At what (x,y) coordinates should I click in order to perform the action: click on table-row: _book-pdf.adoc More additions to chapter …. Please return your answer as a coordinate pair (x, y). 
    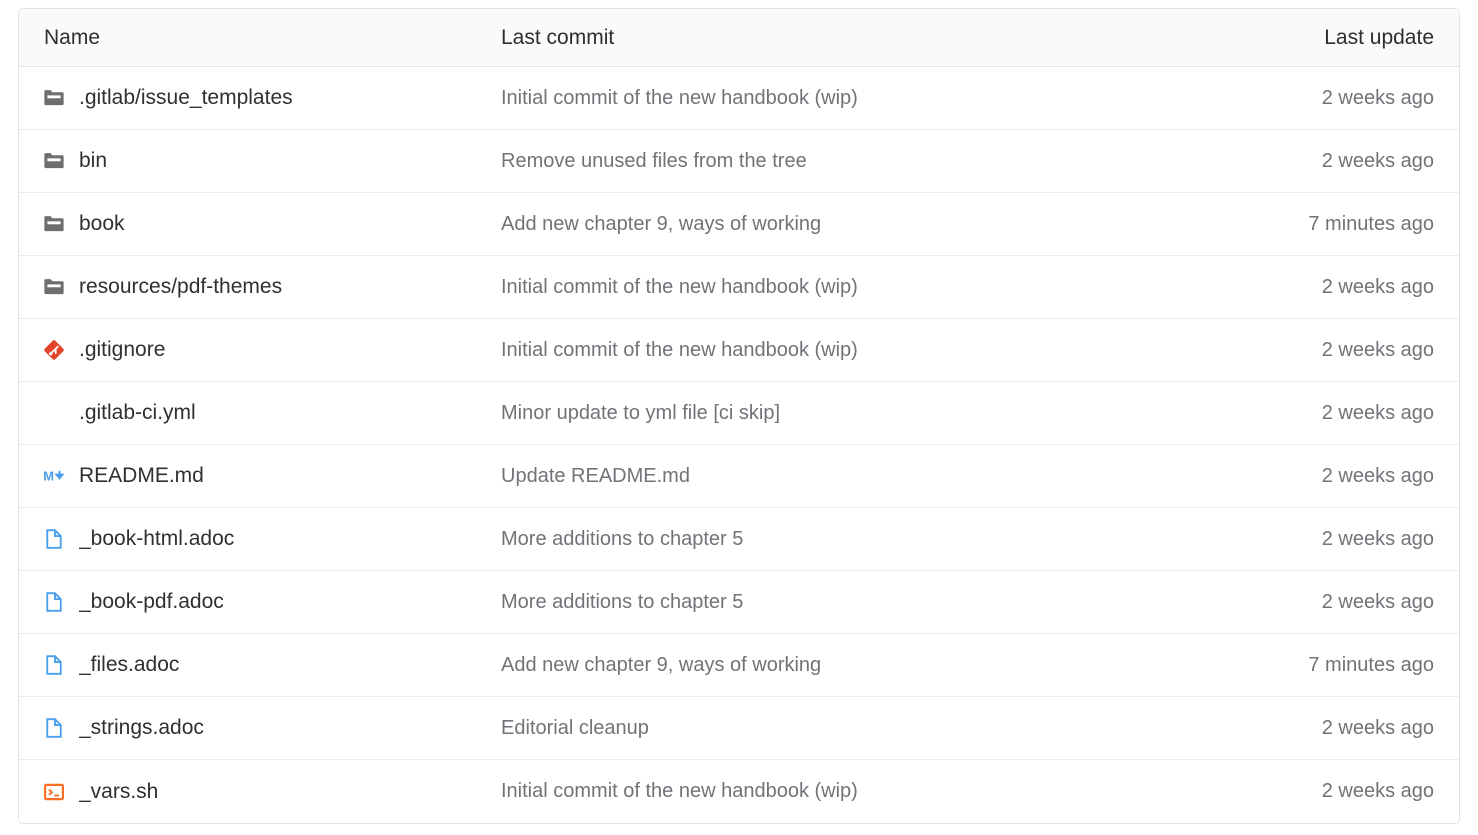
    Looking at the image, I should click on (739, 602).